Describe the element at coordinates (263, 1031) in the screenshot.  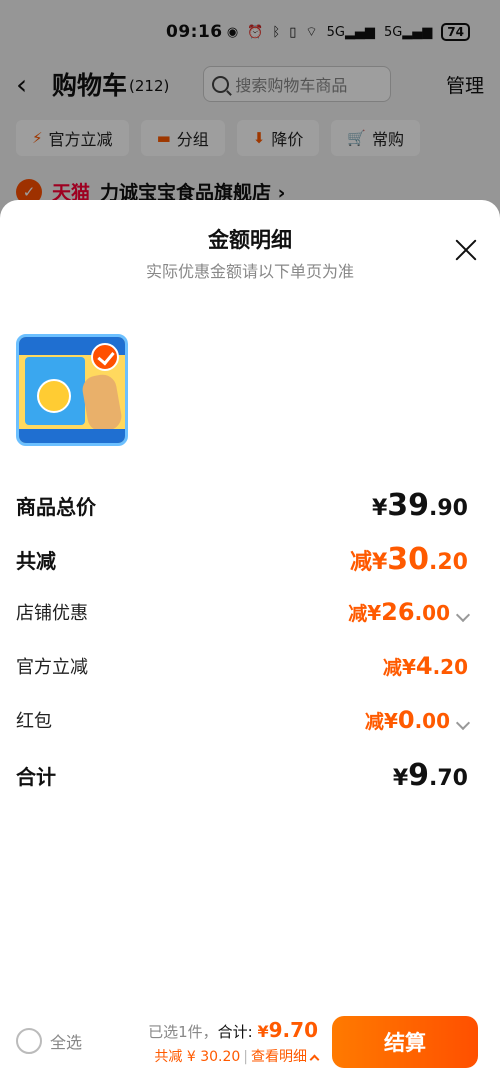
I see `total-yen: ¥` at that location.